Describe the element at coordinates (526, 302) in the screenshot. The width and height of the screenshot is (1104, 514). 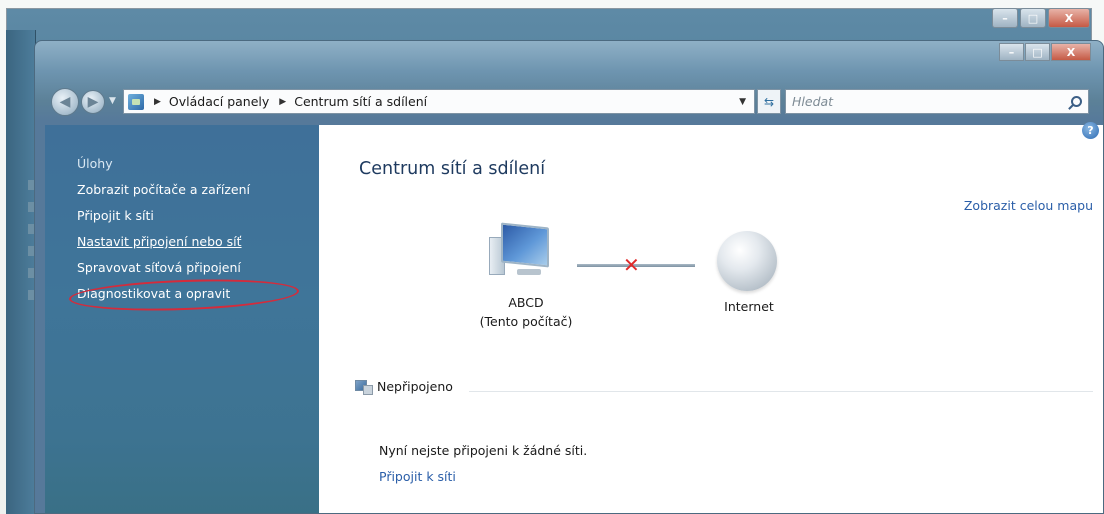
I see `computer-name: ABCD` at that location.